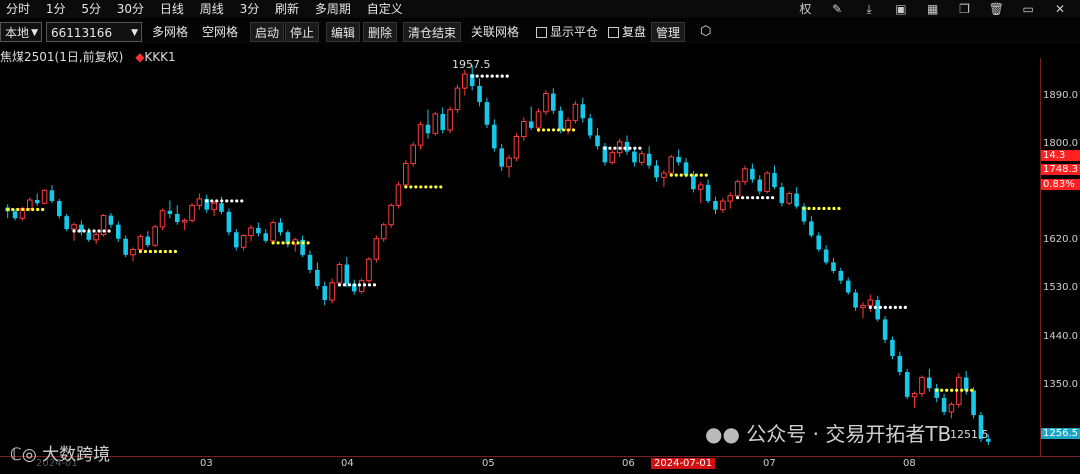 This screenshot has height=474, width=1080. I want to click on short-grid-button: 空网格, so click(220, 32).